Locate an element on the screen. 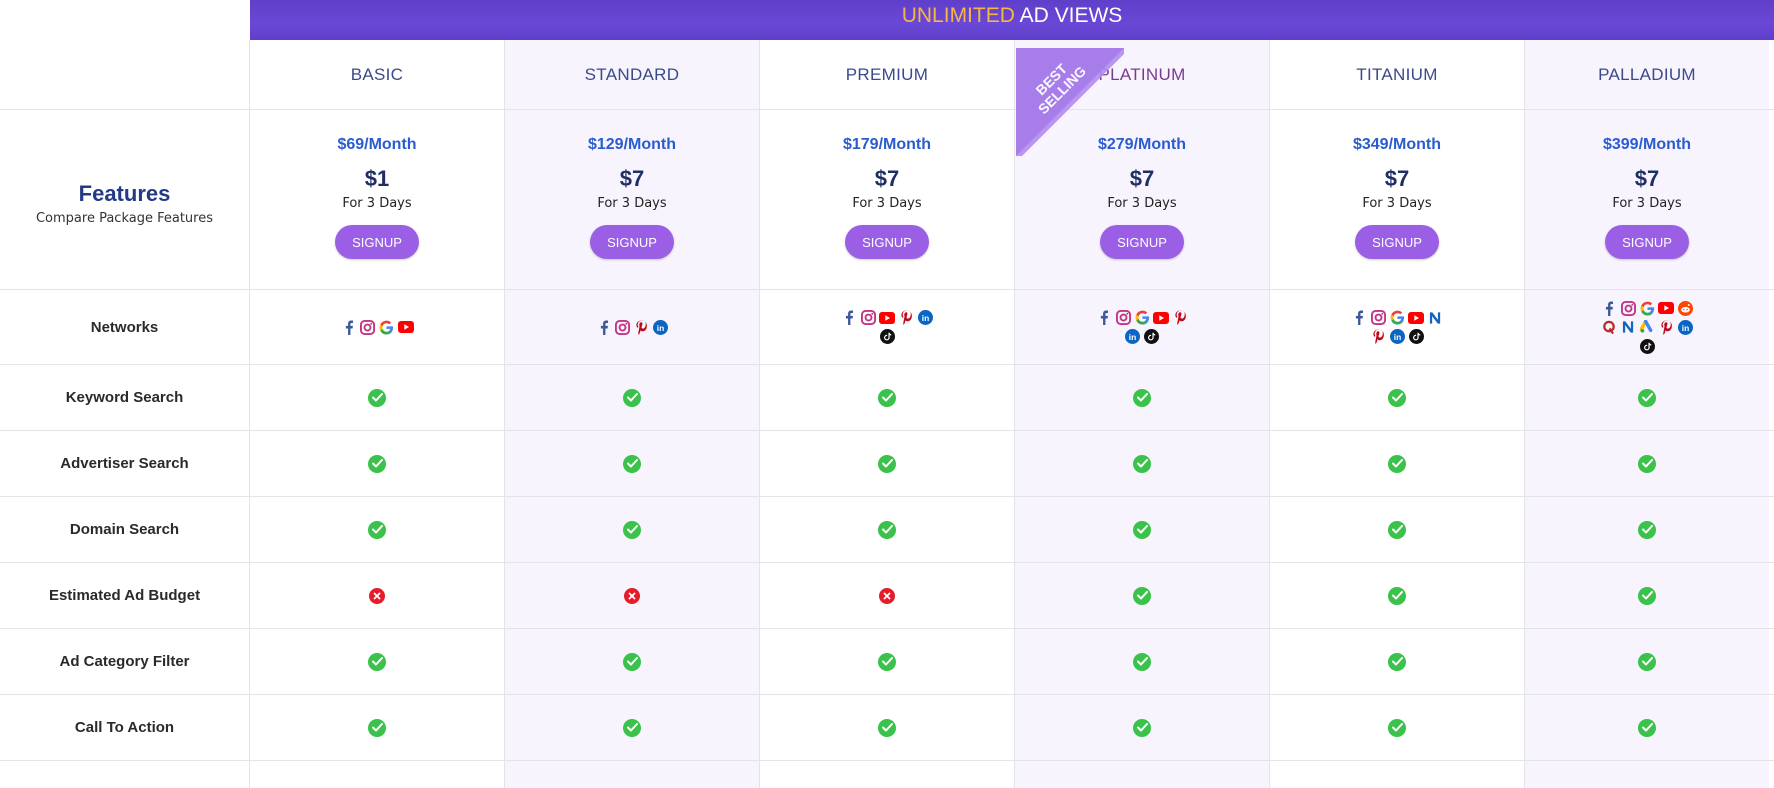 This screenshot has width=1774, height=788. feature-label: Ad Category Filter is located at coordinates (124, 661).